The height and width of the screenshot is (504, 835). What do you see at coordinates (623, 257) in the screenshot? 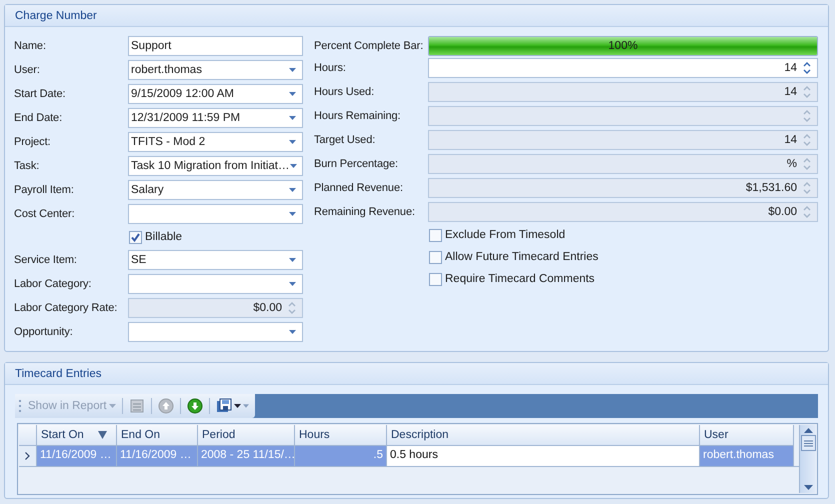
I see `checkbox: Allow Future Timecard Entries` at bounding box center [623, 257].